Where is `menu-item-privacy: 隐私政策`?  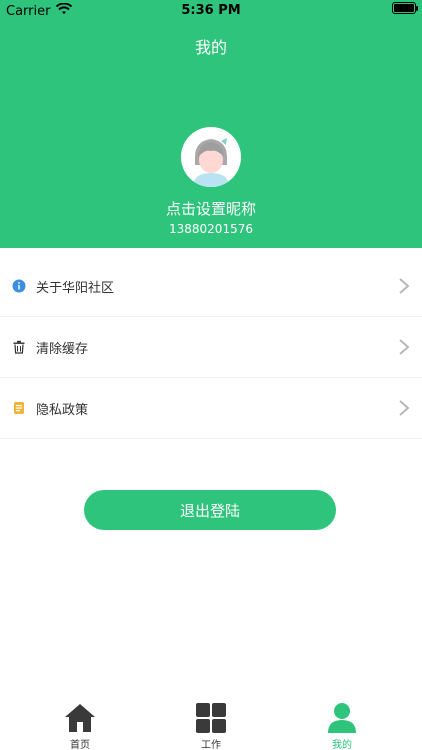 menu-item-privacy: 隐私政策 is located at coordinates (211, 408).